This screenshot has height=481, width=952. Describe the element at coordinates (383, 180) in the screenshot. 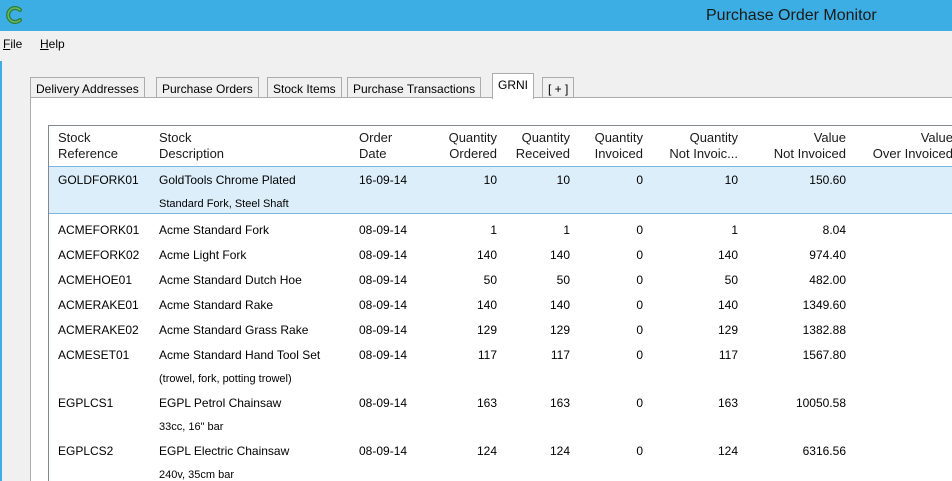

I see `order-date-cell: 16-09-14` at that location.